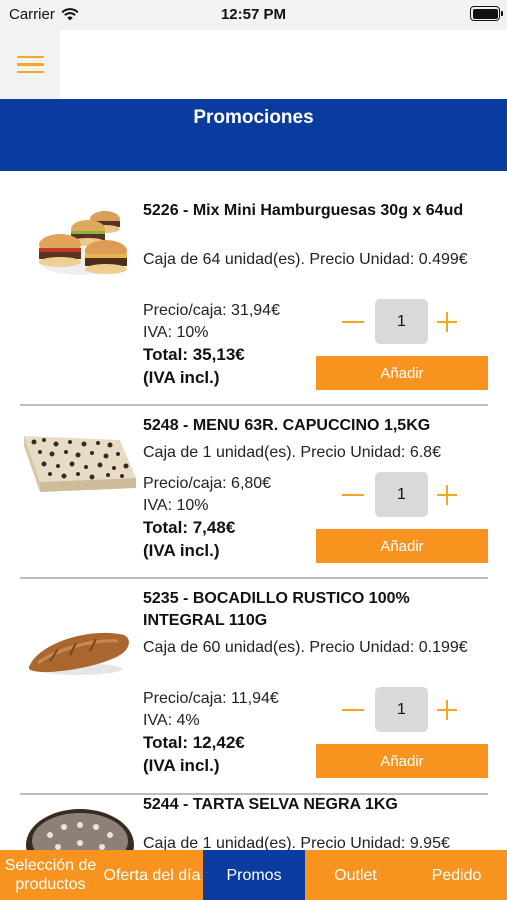 The width and height of the screenshot is (507, 900). Describe the element at coordinates (355, 875) in the screenshot. I see `nav-outlet: Outlet` at that location.